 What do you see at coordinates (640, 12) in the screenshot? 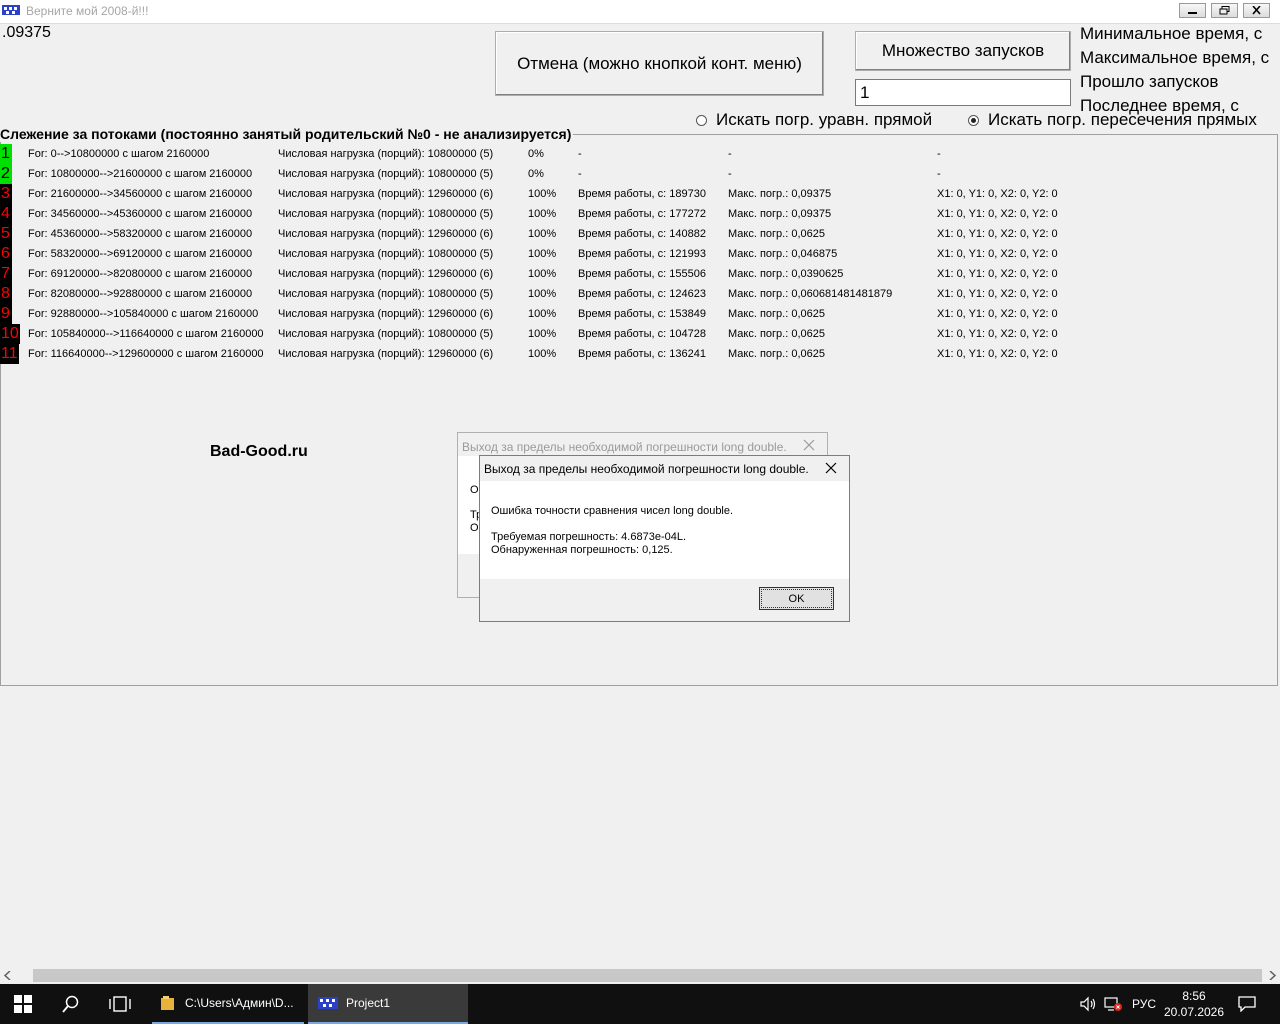
I see `title-bar: Верните мой 2008-й!!!` at bounding box center [640, 12].